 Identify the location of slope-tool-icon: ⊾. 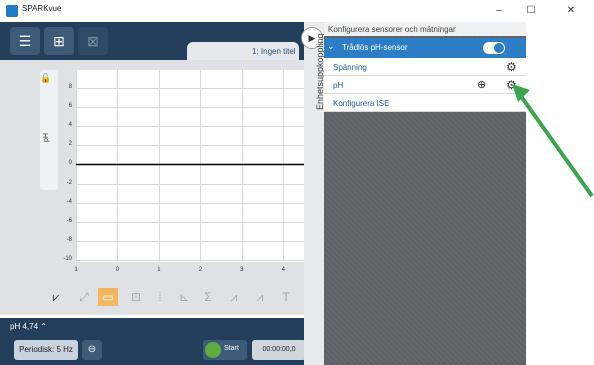
(184, 297).